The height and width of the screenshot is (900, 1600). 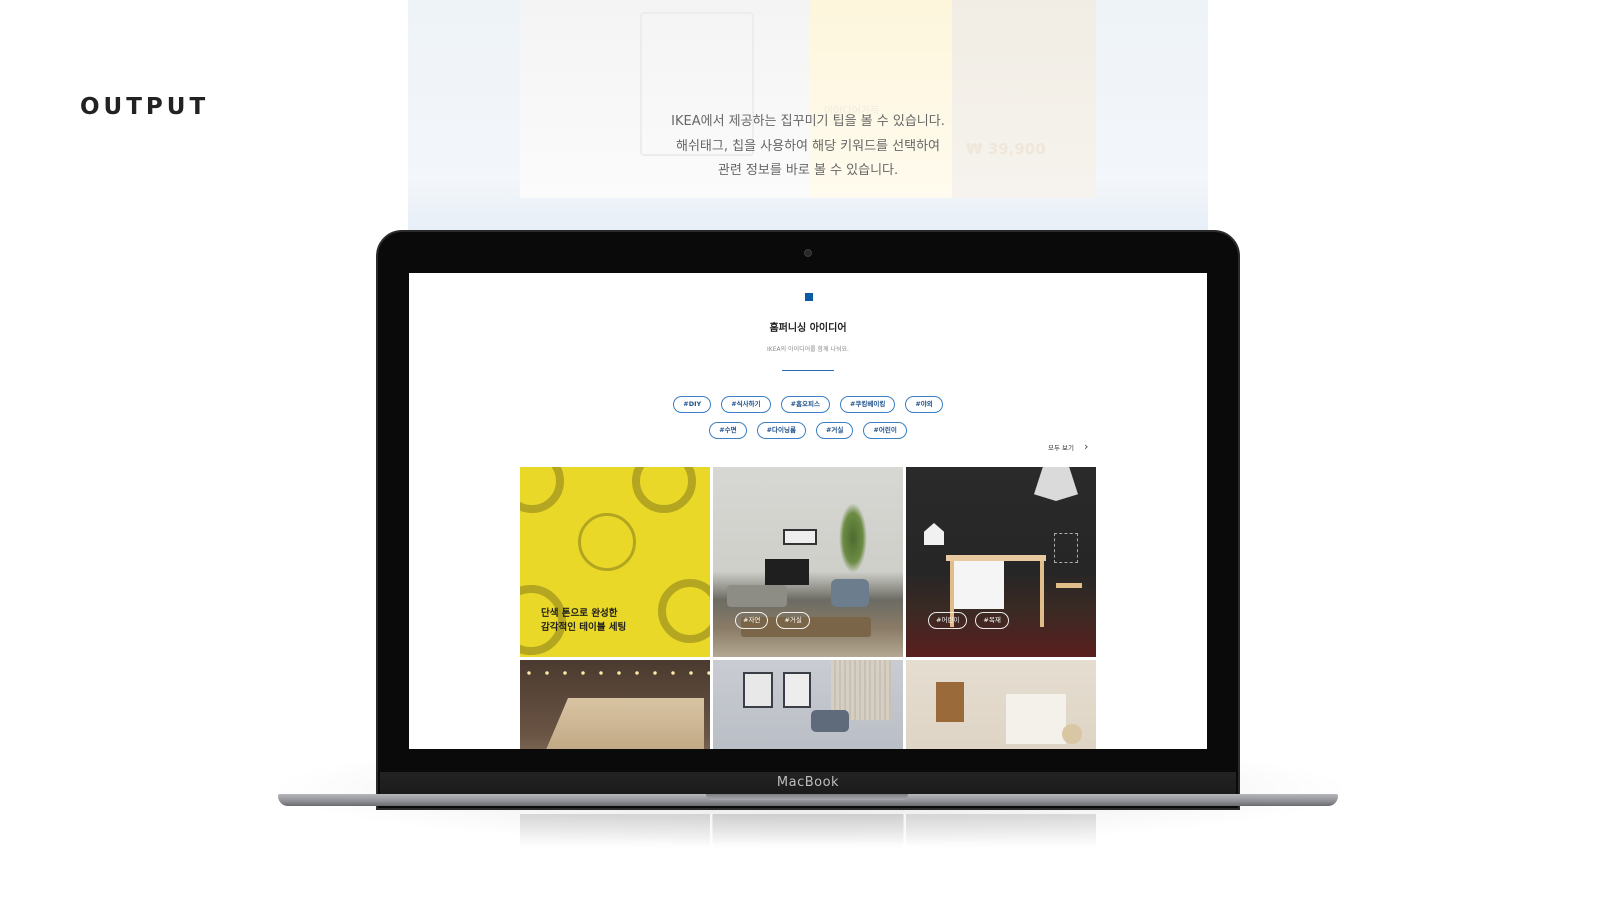 What do you see at coordinates (728, 430) in the screenshot?
I see `hashtag-chip: #수면` at bounding box center [728, 430].